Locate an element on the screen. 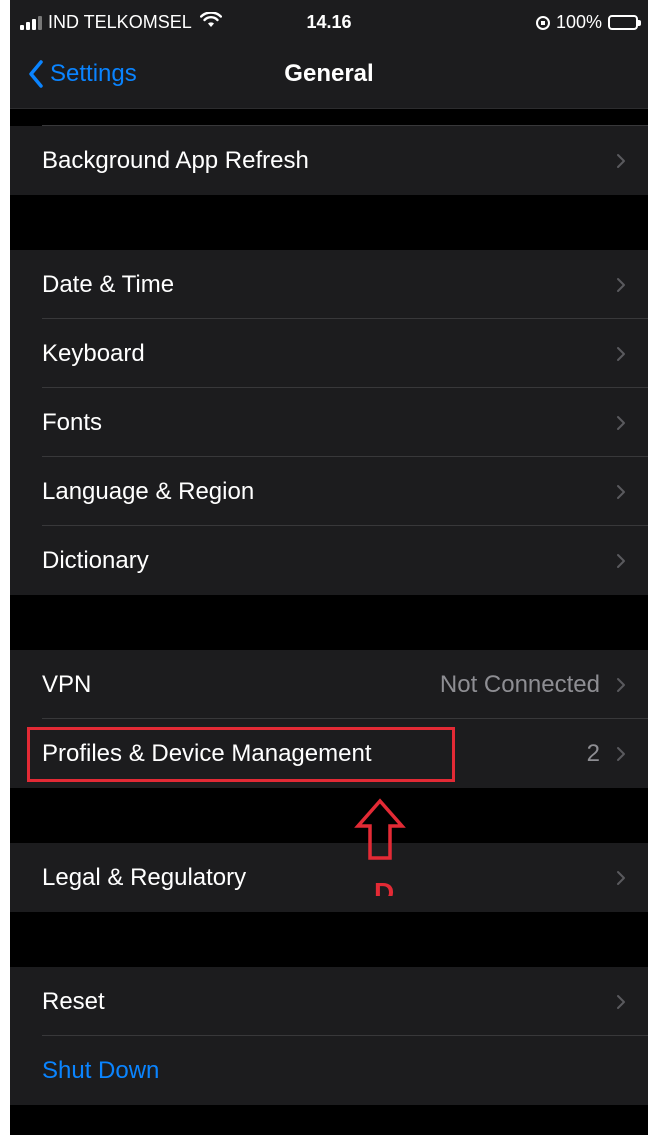 This screenshot has width=648, height=1135. settings-group-background: Background App Refresh is located at coordinates (329, 160).